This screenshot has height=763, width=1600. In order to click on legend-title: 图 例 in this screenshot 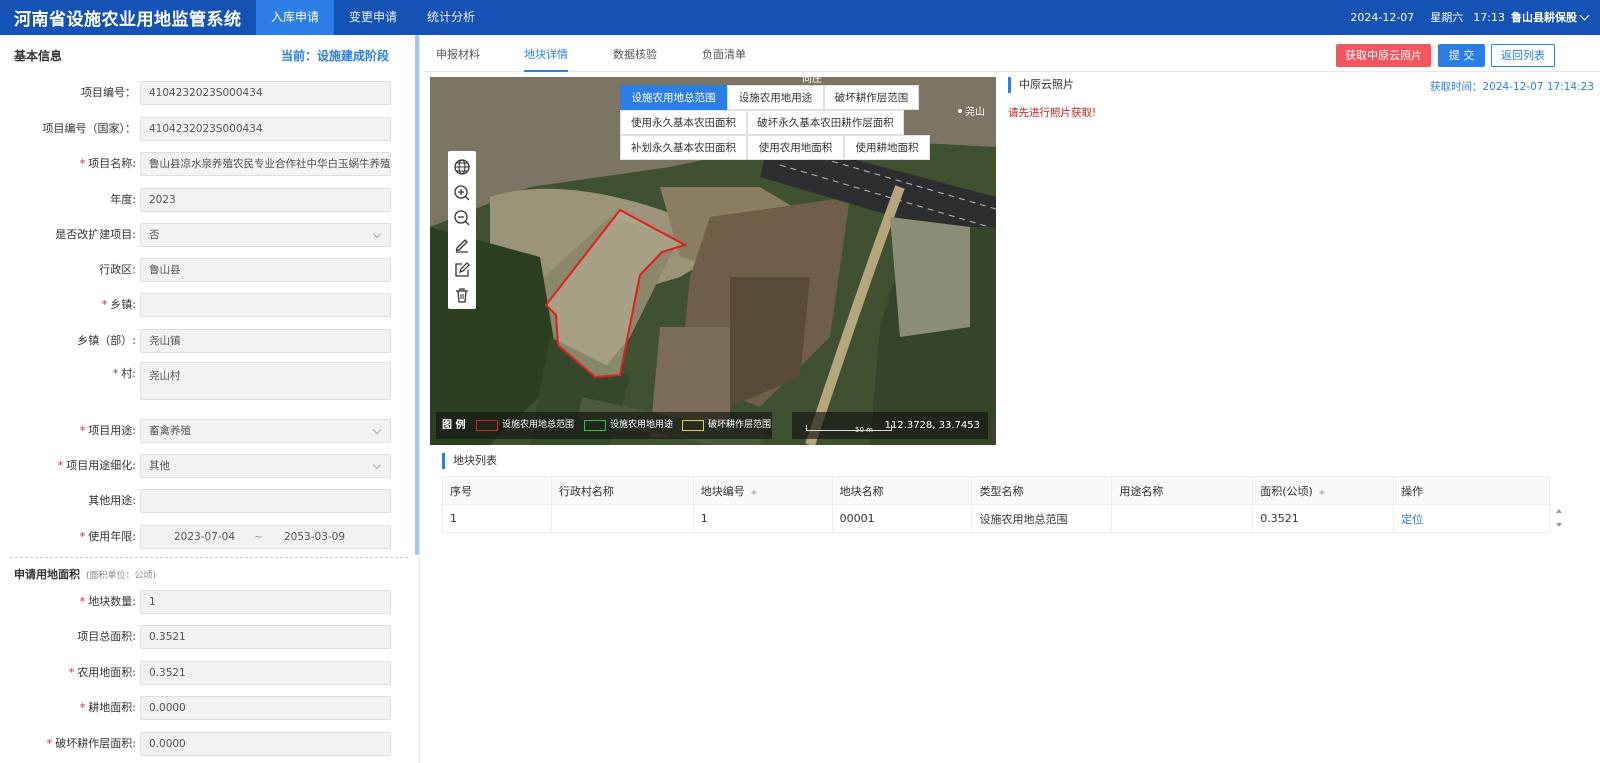, I will do `click(454, 425)`.